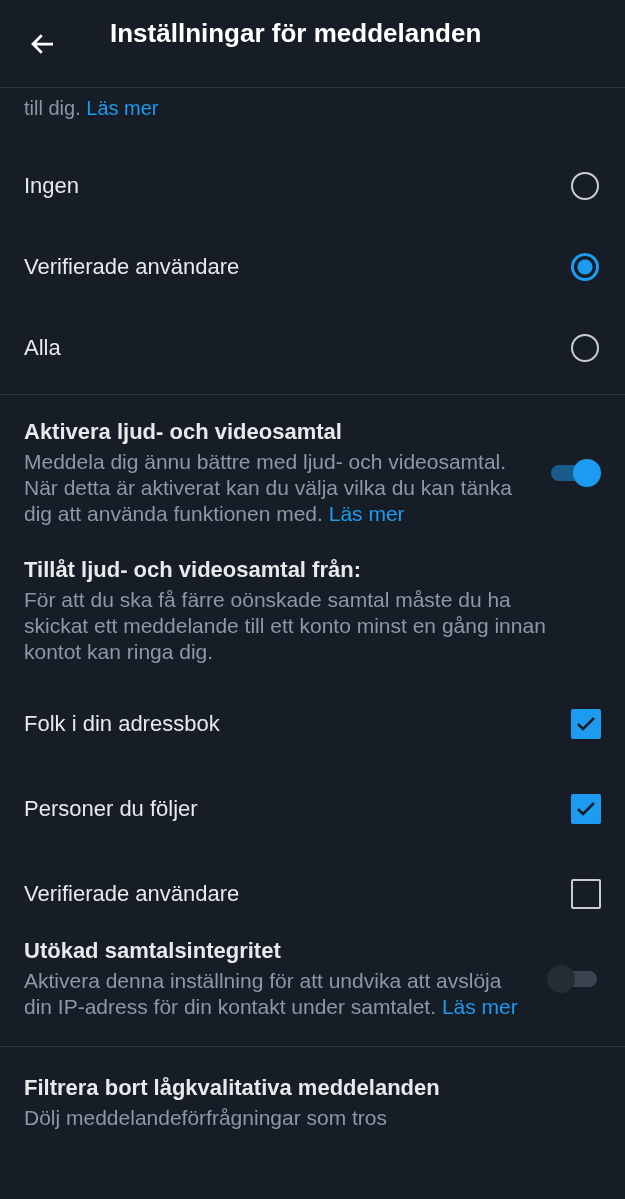  Describe the element at coordinates (206, 1118) in the screenshot. I see `setting-description: Dölj meddelandeförfrågningar som tros` at that location.